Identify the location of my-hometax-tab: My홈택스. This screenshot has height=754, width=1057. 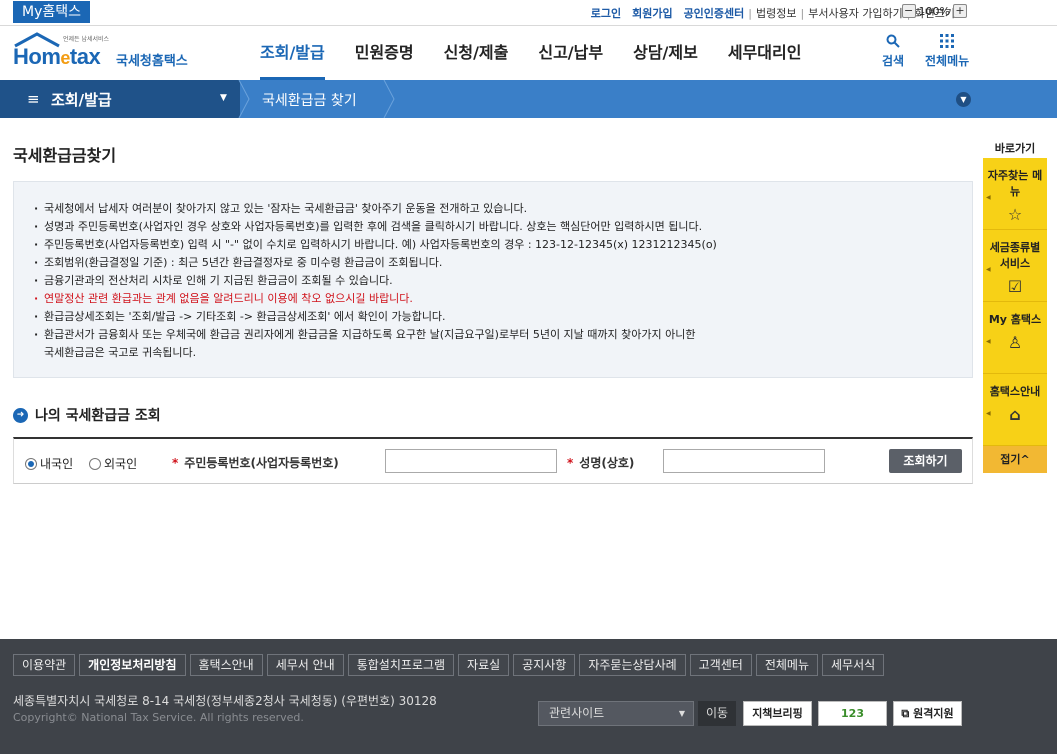
(52, 12).